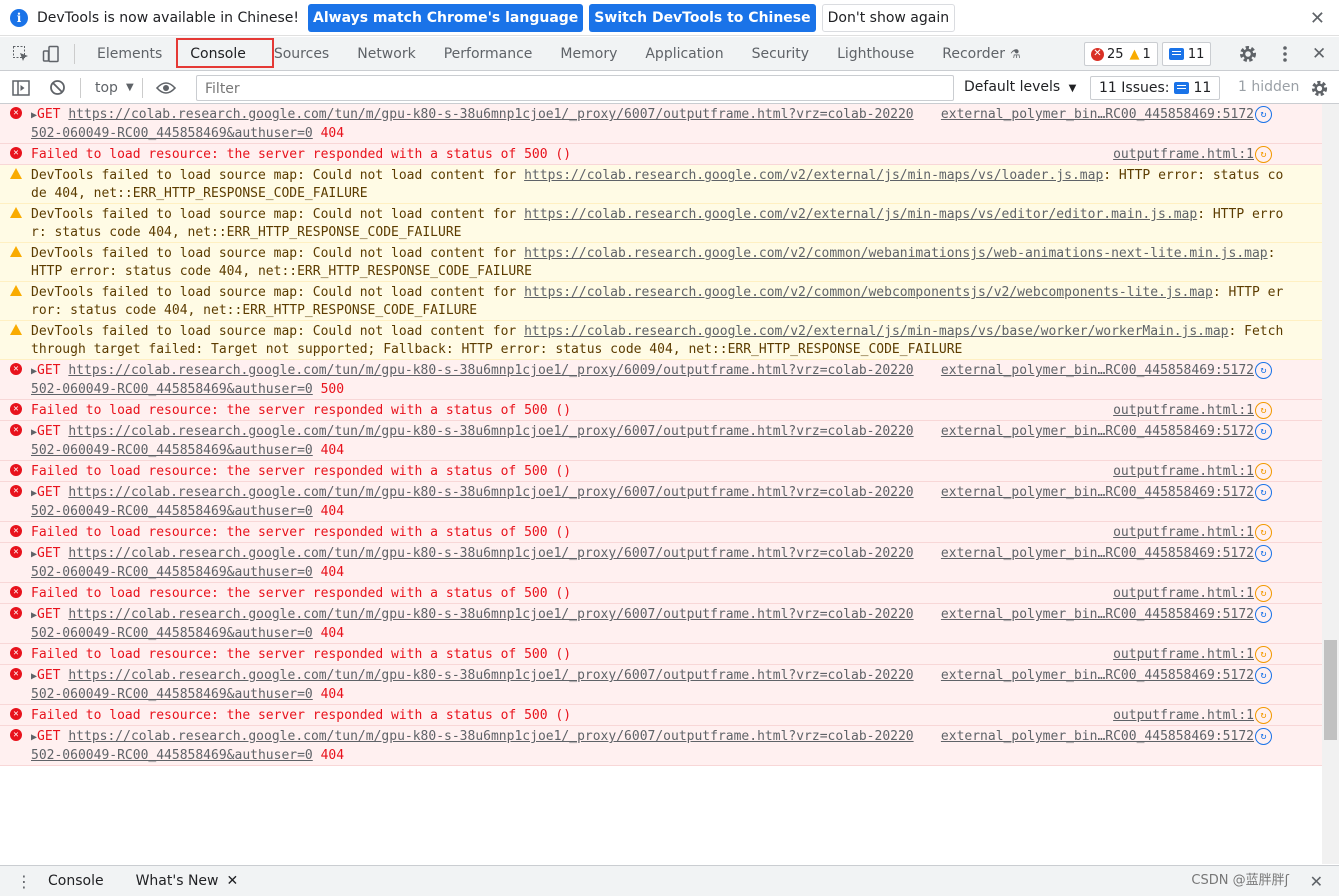  I want to click on tab-memory: Memory, so click(588, 54).